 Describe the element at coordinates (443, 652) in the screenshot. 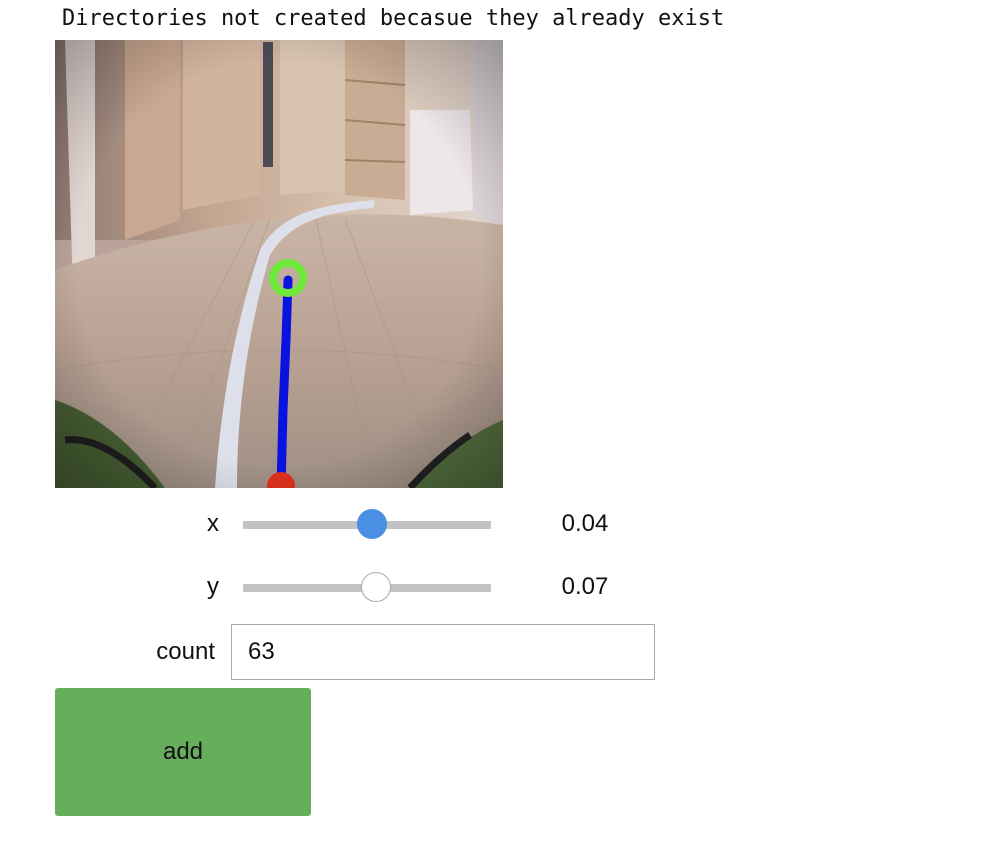

I see `count-input` at that location.